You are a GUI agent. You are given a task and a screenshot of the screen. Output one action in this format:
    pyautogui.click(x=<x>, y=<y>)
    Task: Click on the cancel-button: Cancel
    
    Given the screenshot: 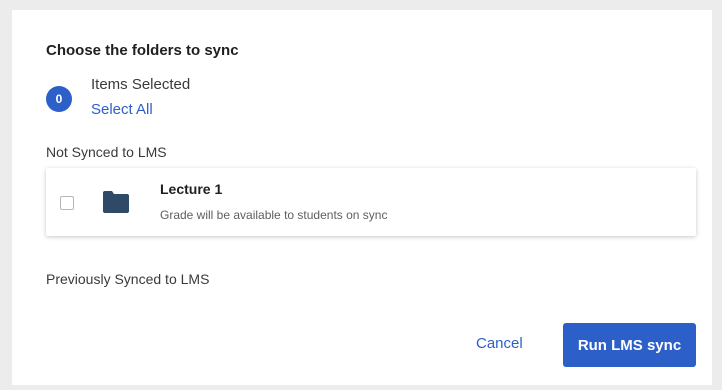 What is the action you would take?
    pyautogui.click(x=499, y=343)
    